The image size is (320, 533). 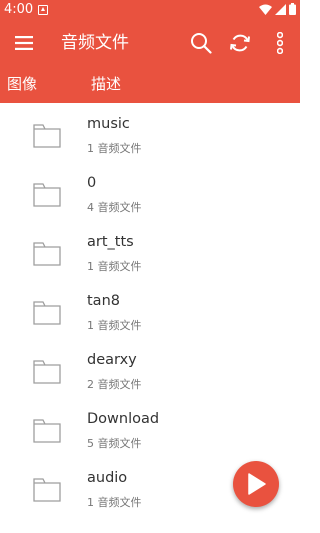 What do you see at coordinates (150, 84) in the screenshot?
I see `tab-bar: 图像 描述` at bounding box center [150, 84].